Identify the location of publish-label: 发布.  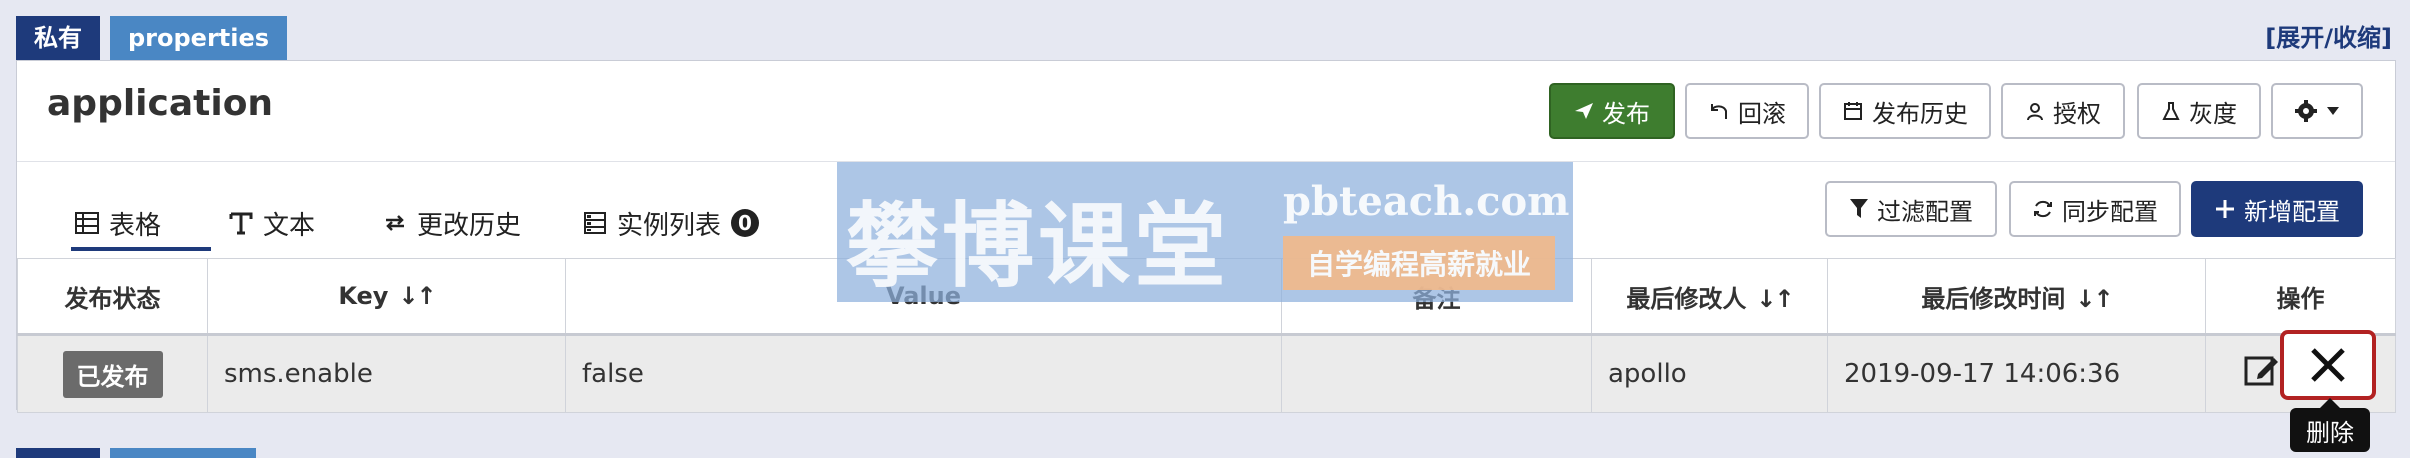
(1626, 113).